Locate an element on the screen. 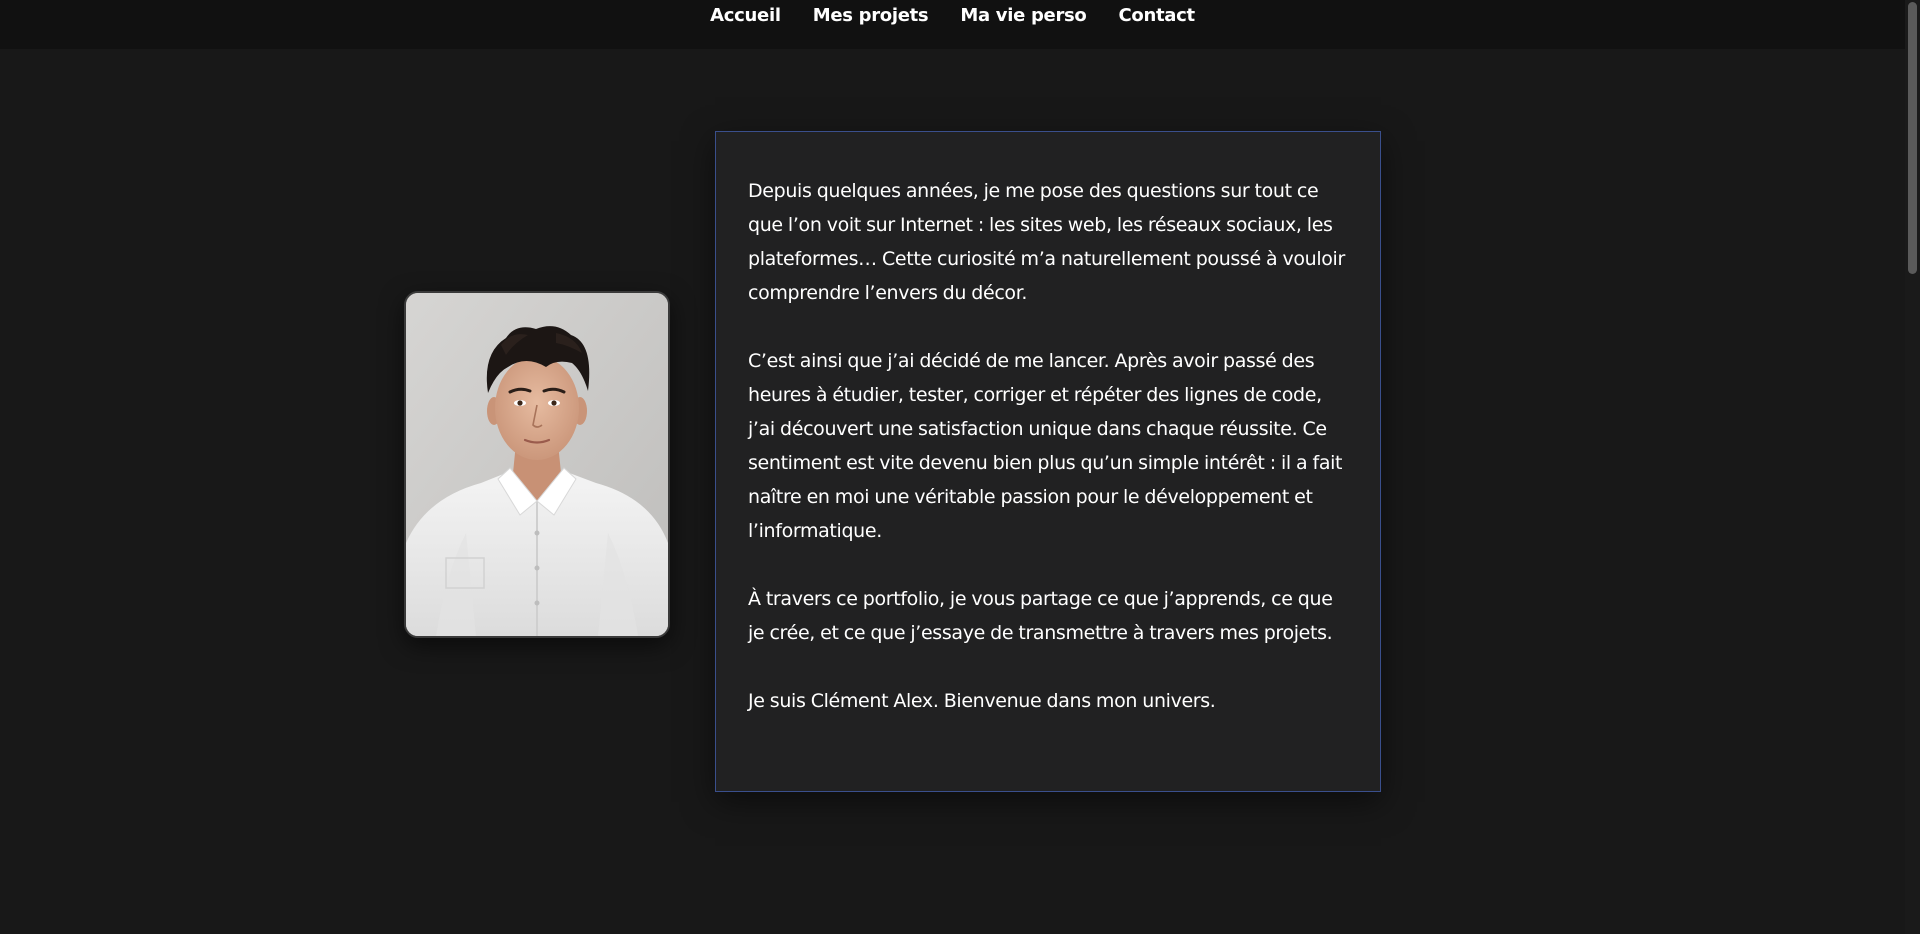 This screenshot has width=1920, height=934. scrollbar-thumb is located at coordinates (1912, 138).